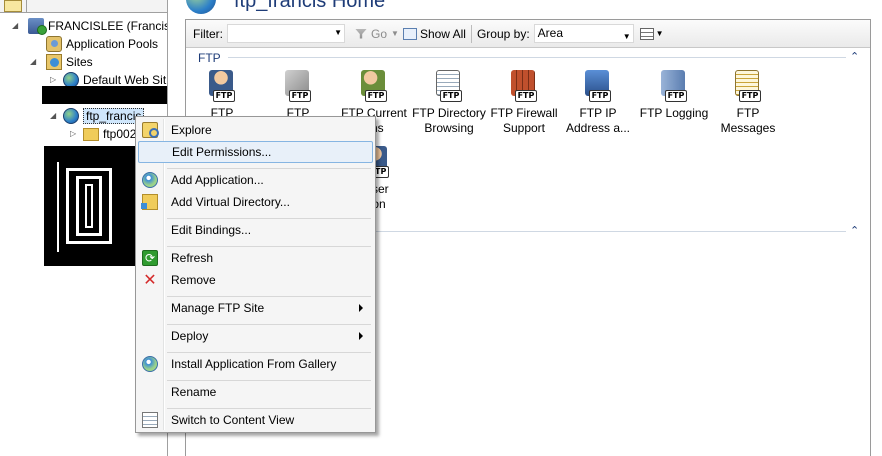 Image resolution: width=882 pixels, height=456 pixels. What do you see at coordinates (361, 308) in the screenshot?
I see `submenu-arrow-icon` at bounding box center [361, 308].